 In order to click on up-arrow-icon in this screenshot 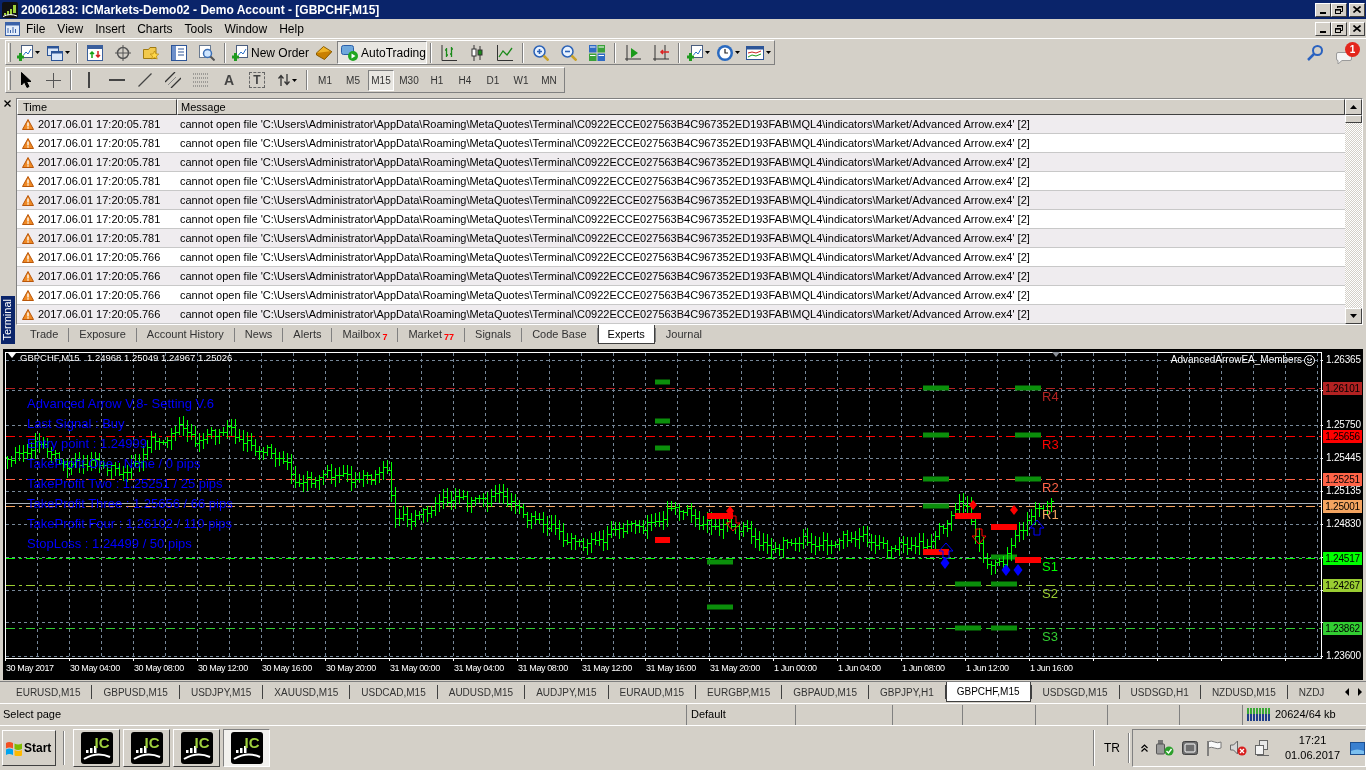, I will do `click(1353, 107)`.